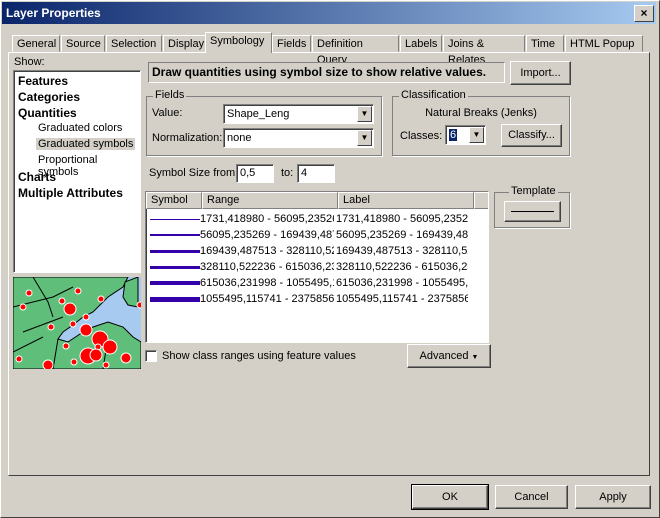 The image size is (660, 518). What do you see at coordinates (481, 113) in the screenshot?
I see `classification-method: Natural Breaks (Jenks)` at bounding box center [481, 113].